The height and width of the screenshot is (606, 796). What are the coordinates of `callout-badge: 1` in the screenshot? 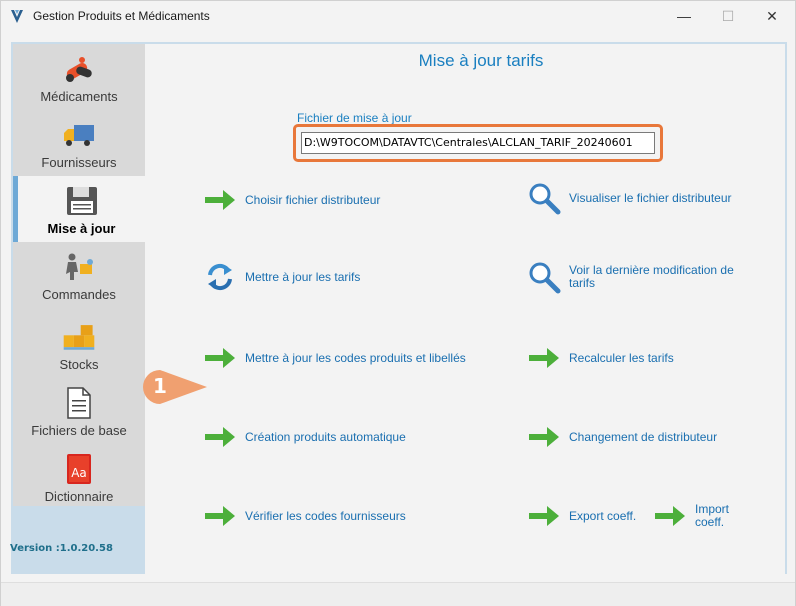 It's located at (177, 387).